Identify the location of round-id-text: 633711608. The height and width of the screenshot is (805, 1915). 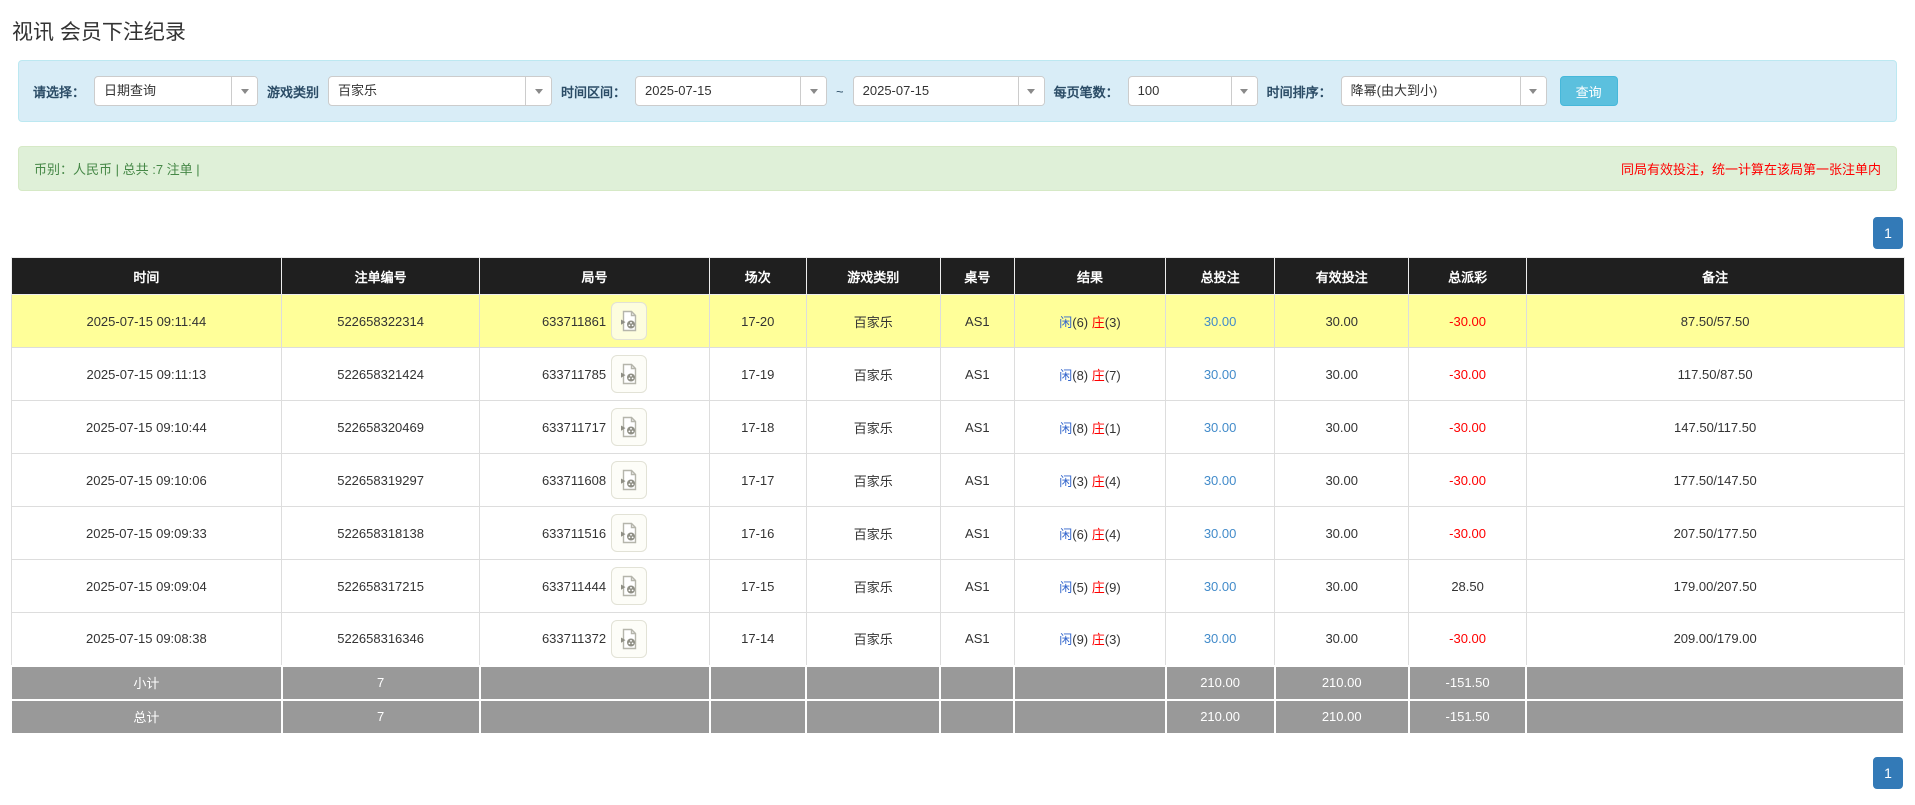
(574, 480).